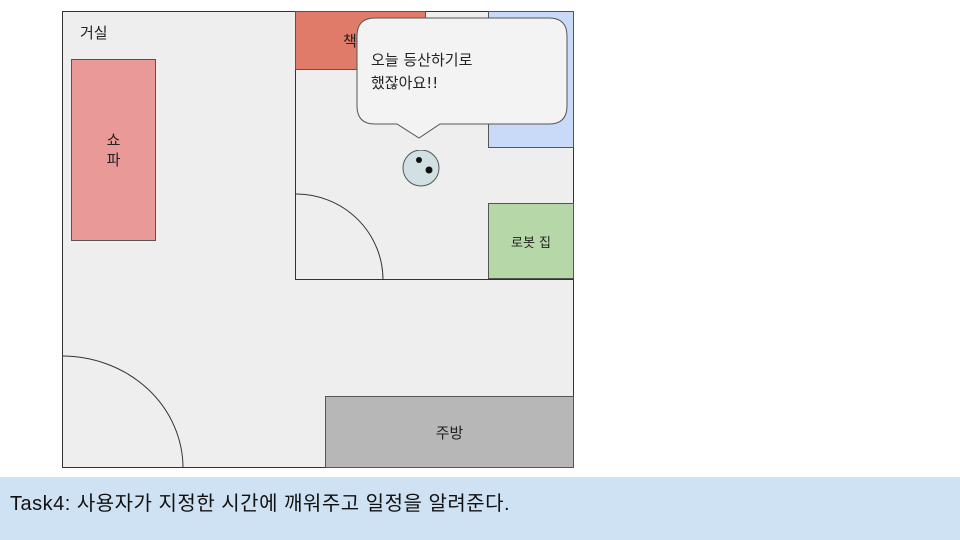 The height and width of the screenshot is (540, 960). What do you see at coordinates (260, 504) in the screenshot?
I see `task-description: Task4: 사용자가 지정한 시간에 깨워주고 일정을 알려준다.` at bounding box center [260, 504].